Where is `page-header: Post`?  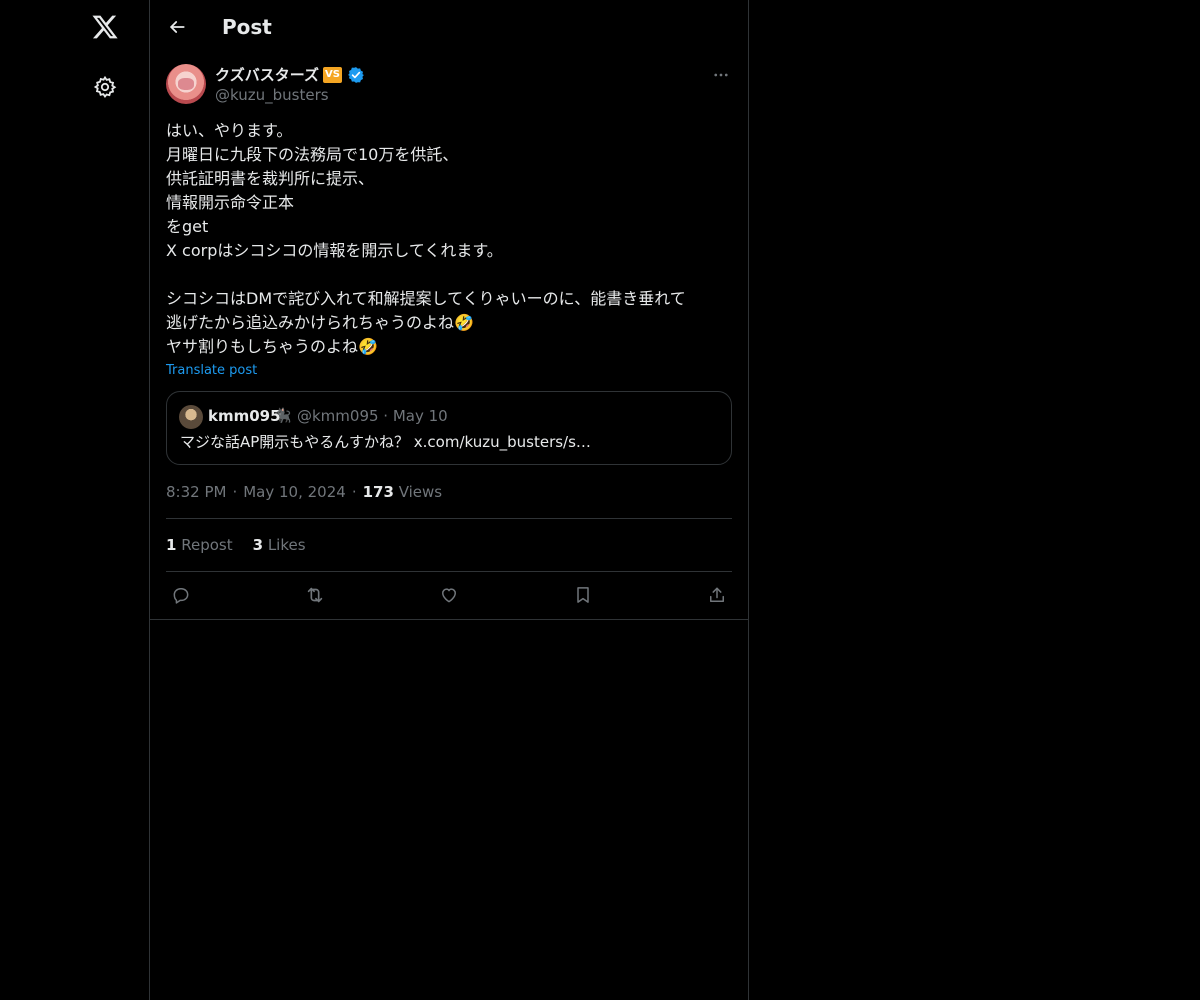
page-header: Post is located at coordinates (449, 27).